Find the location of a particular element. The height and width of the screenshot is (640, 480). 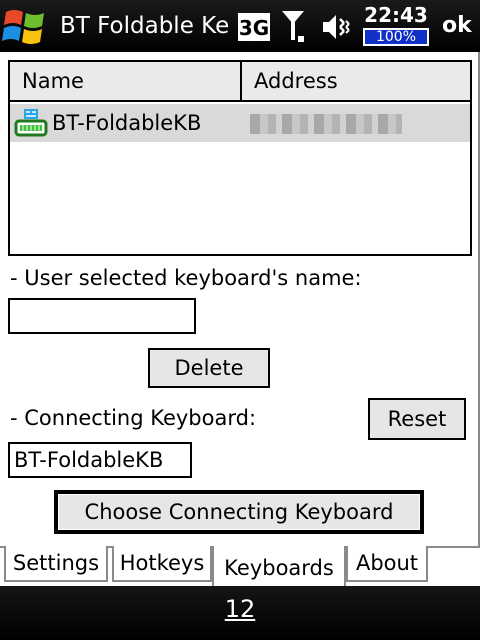

user-name-label: - User selected keyboard's name: is located at coordinates (186, 278).